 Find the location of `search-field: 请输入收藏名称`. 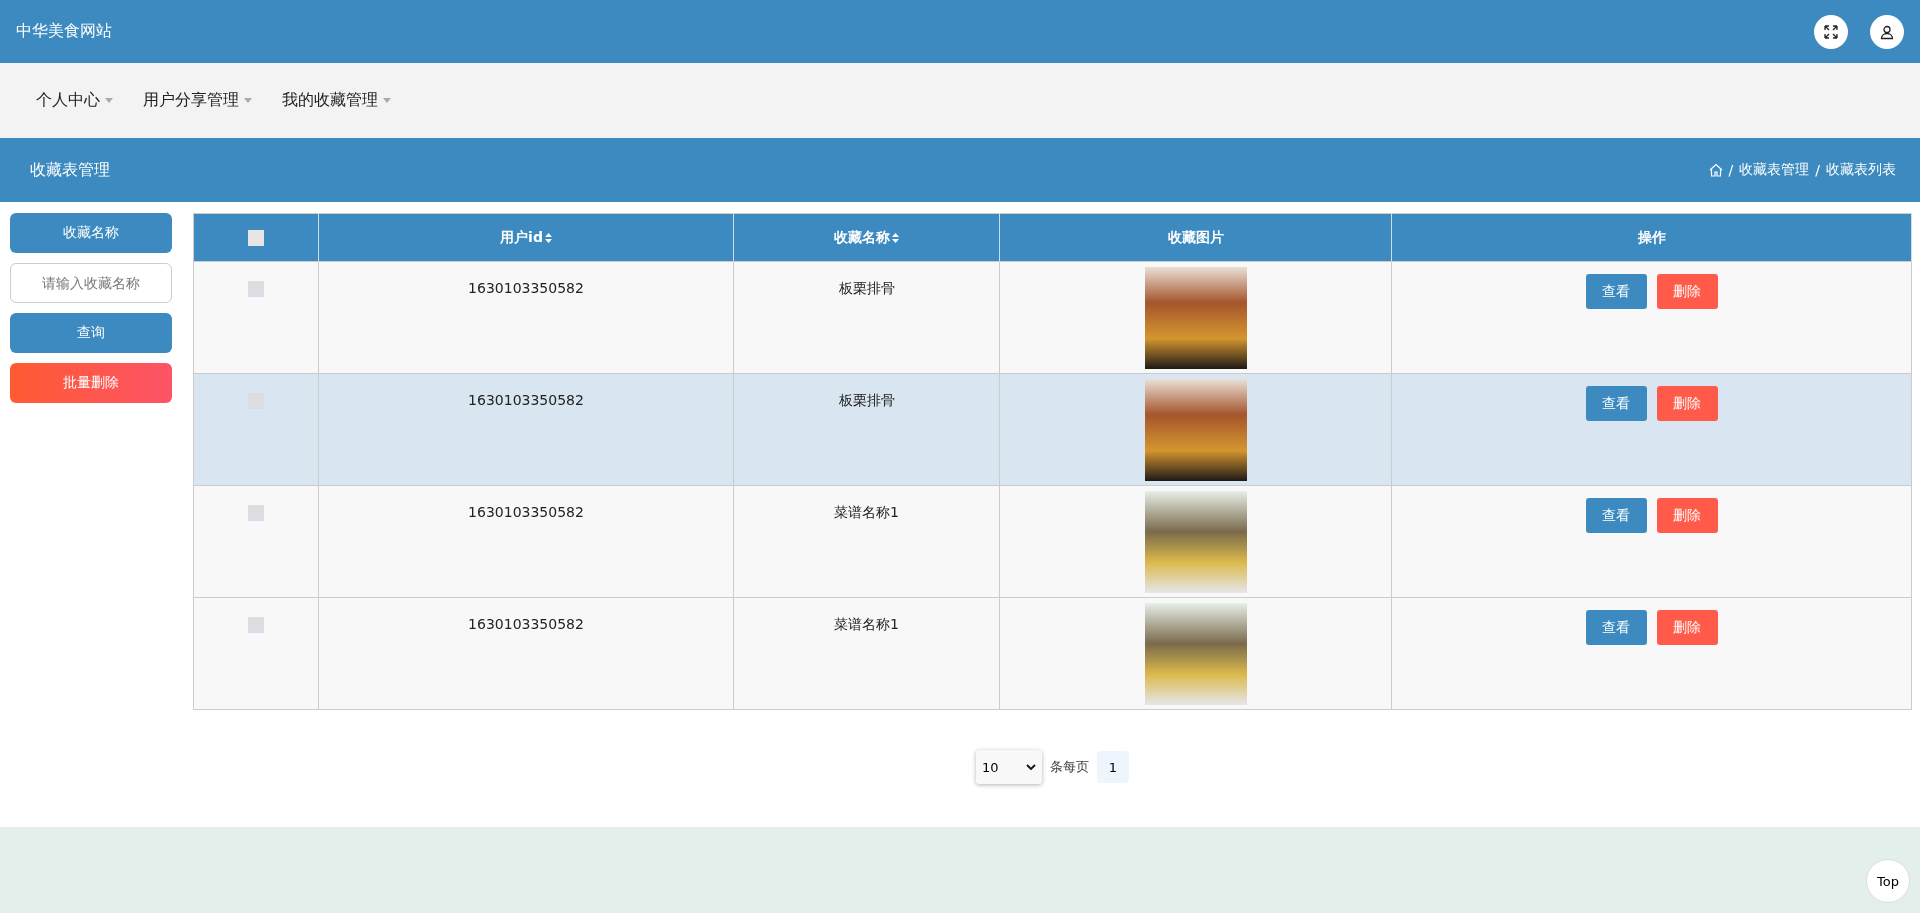

search-field: 请输入收藏名称 is located at coordinates (91, 283).